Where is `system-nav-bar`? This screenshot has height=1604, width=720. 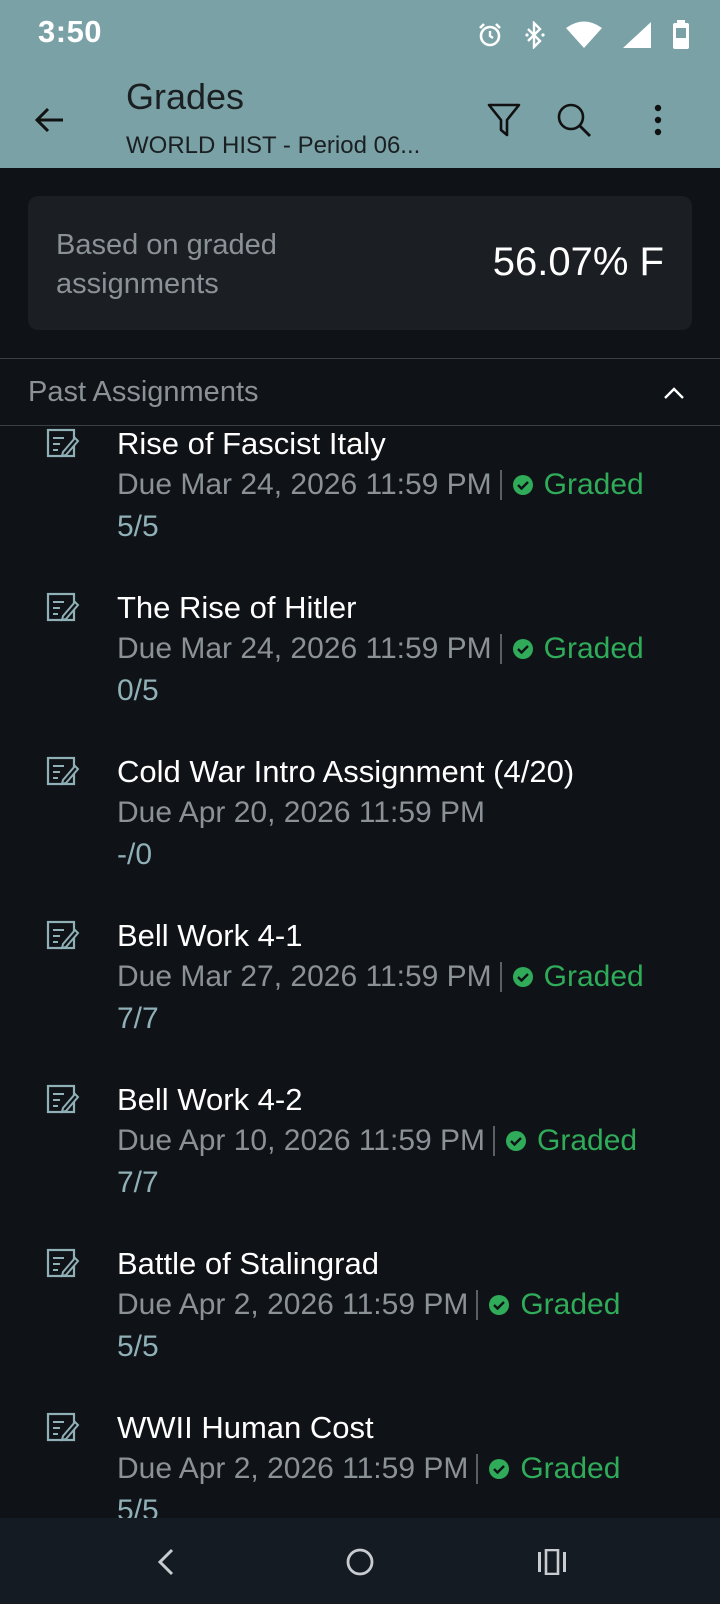
system-nav-bar is located at coordinates (360, 1561).